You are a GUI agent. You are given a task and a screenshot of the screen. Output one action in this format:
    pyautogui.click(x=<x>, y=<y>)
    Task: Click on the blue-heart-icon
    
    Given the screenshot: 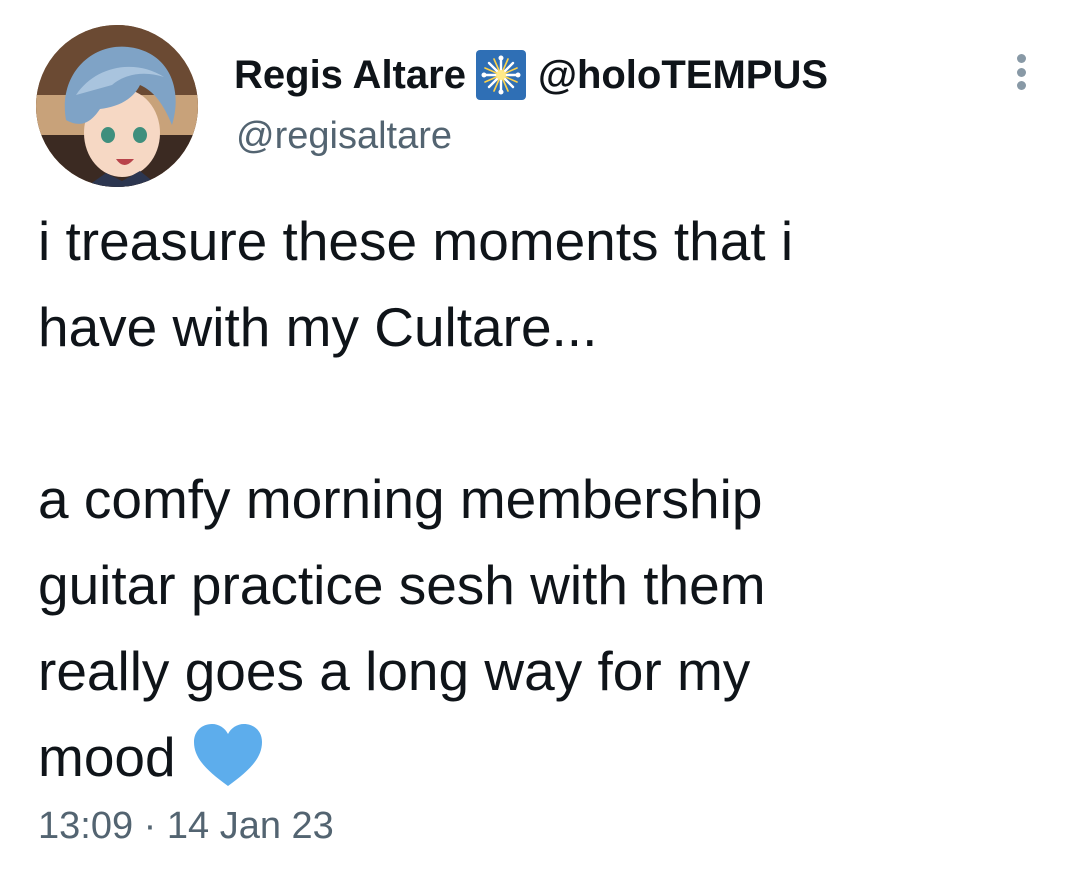 What is the action you would take?
    pyautogui.click(x=228, y=755)
    